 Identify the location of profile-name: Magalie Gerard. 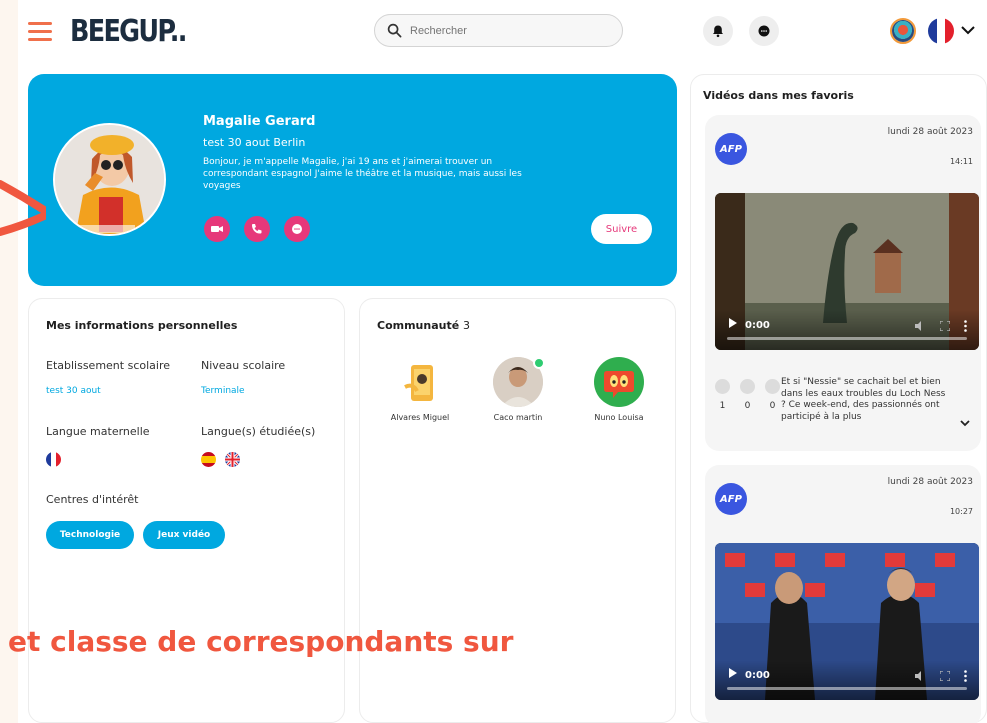
(259, 121).